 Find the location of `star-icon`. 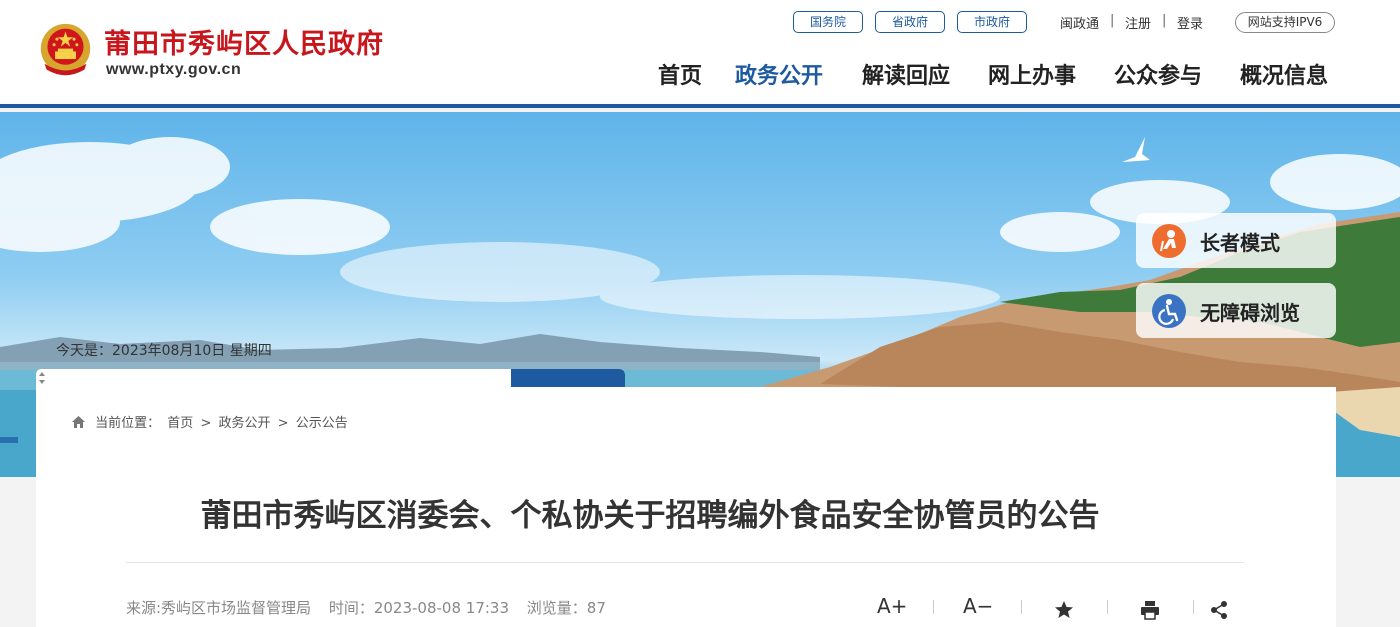

star-icon is located at coordinates (1064, 610).